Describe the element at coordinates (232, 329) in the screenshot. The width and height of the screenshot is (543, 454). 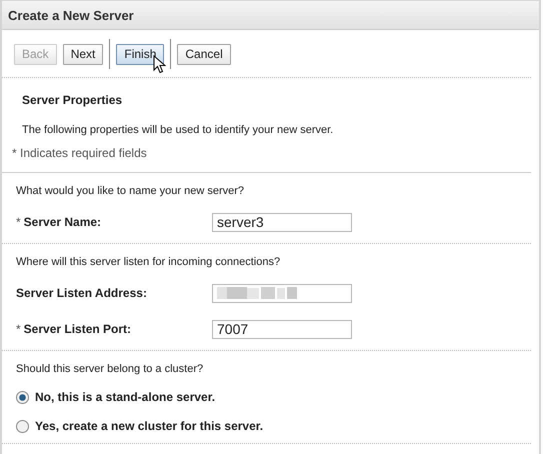
I see `field-value: 7007` at that location.